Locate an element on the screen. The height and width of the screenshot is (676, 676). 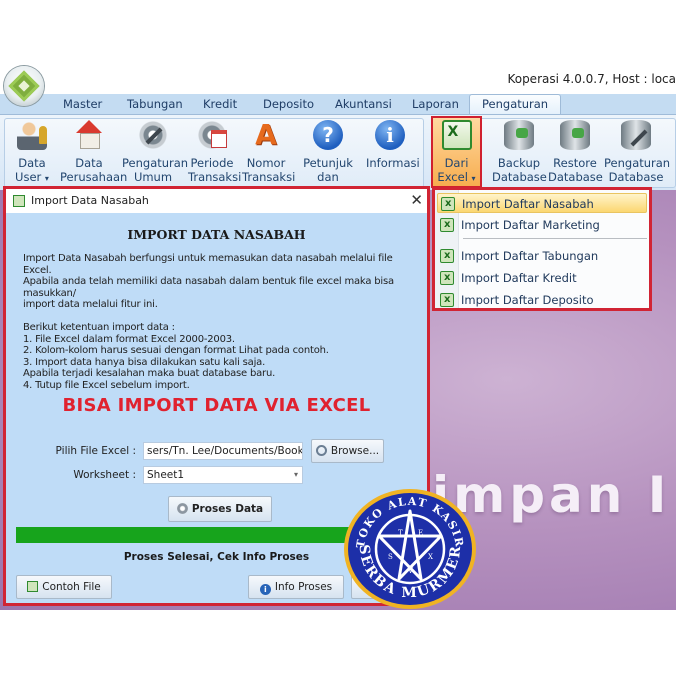
pengaturan-umum-label-2: Umum is located at coordinates (153, 177).